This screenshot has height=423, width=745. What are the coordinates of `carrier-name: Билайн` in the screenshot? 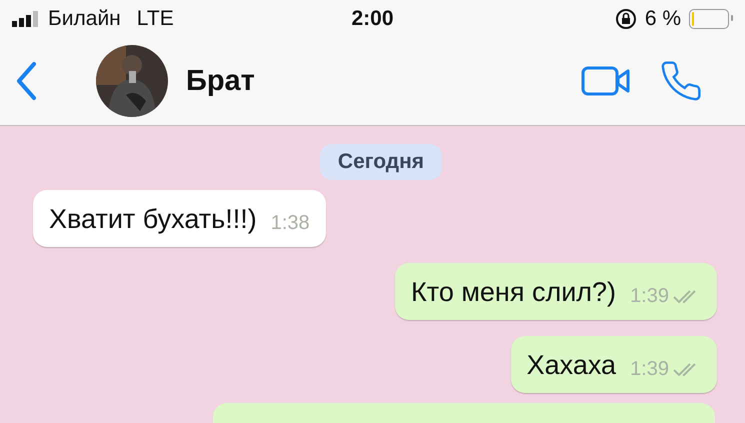 It's located at (84, 18).